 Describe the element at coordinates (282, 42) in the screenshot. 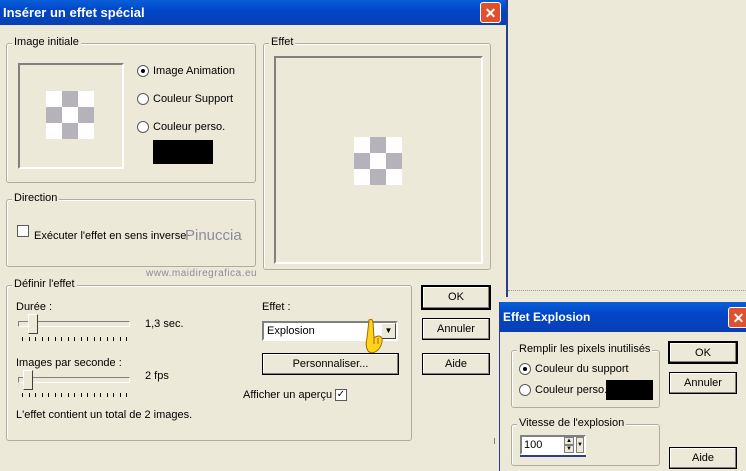

I see `group-label-effet-preview: Effet` at that location.